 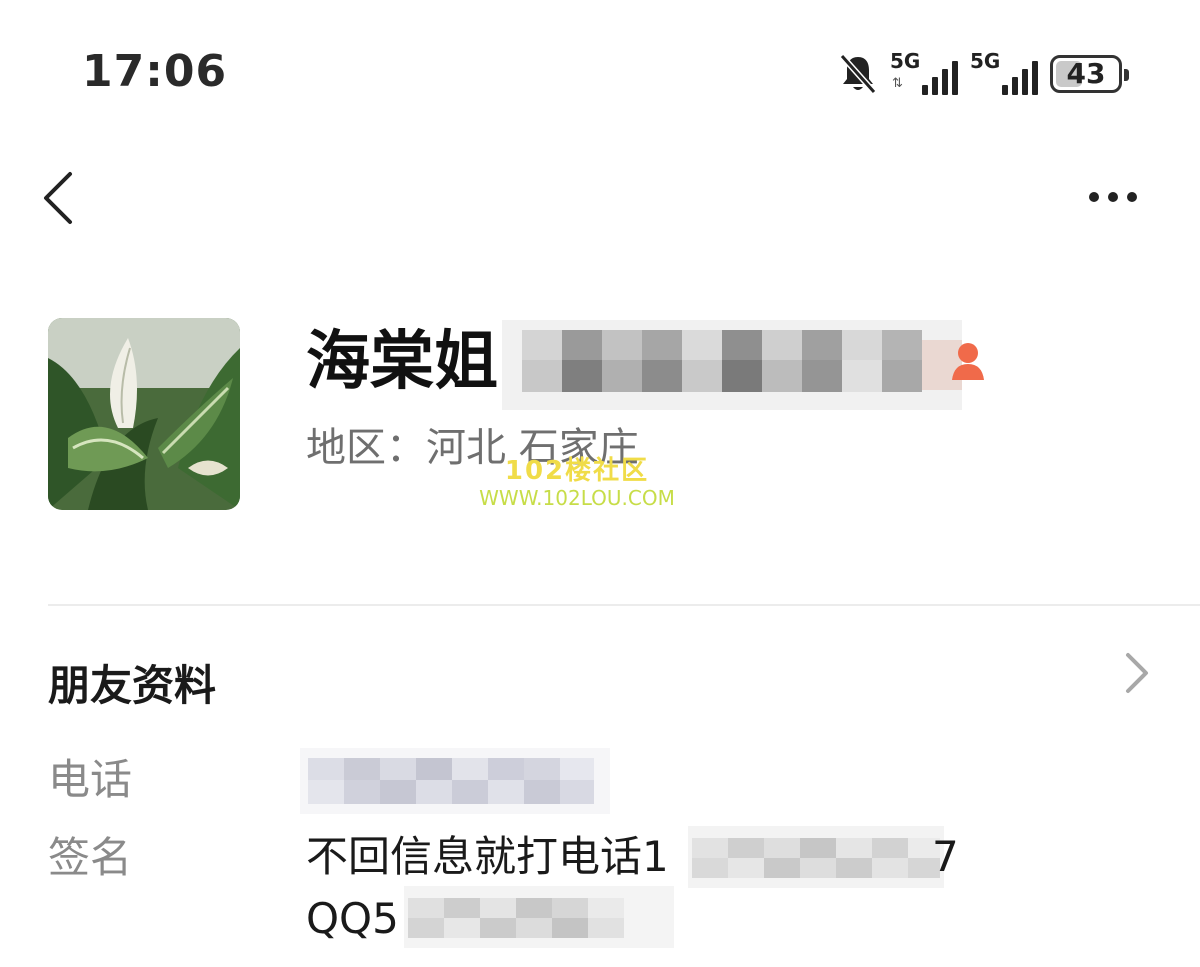 I want to click on signature-text-line2: QQ5, so click(x=352, y=918).